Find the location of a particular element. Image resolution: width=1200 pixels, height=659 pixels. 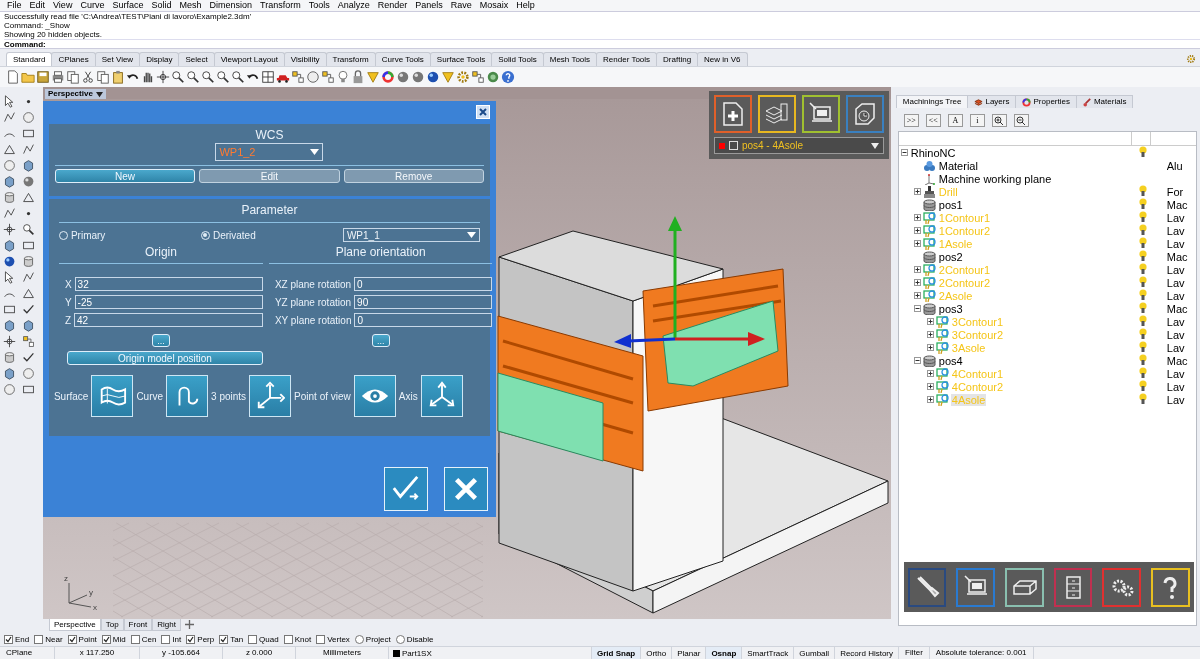

status-toggle: Gumball is located at coordinates (815, 653).